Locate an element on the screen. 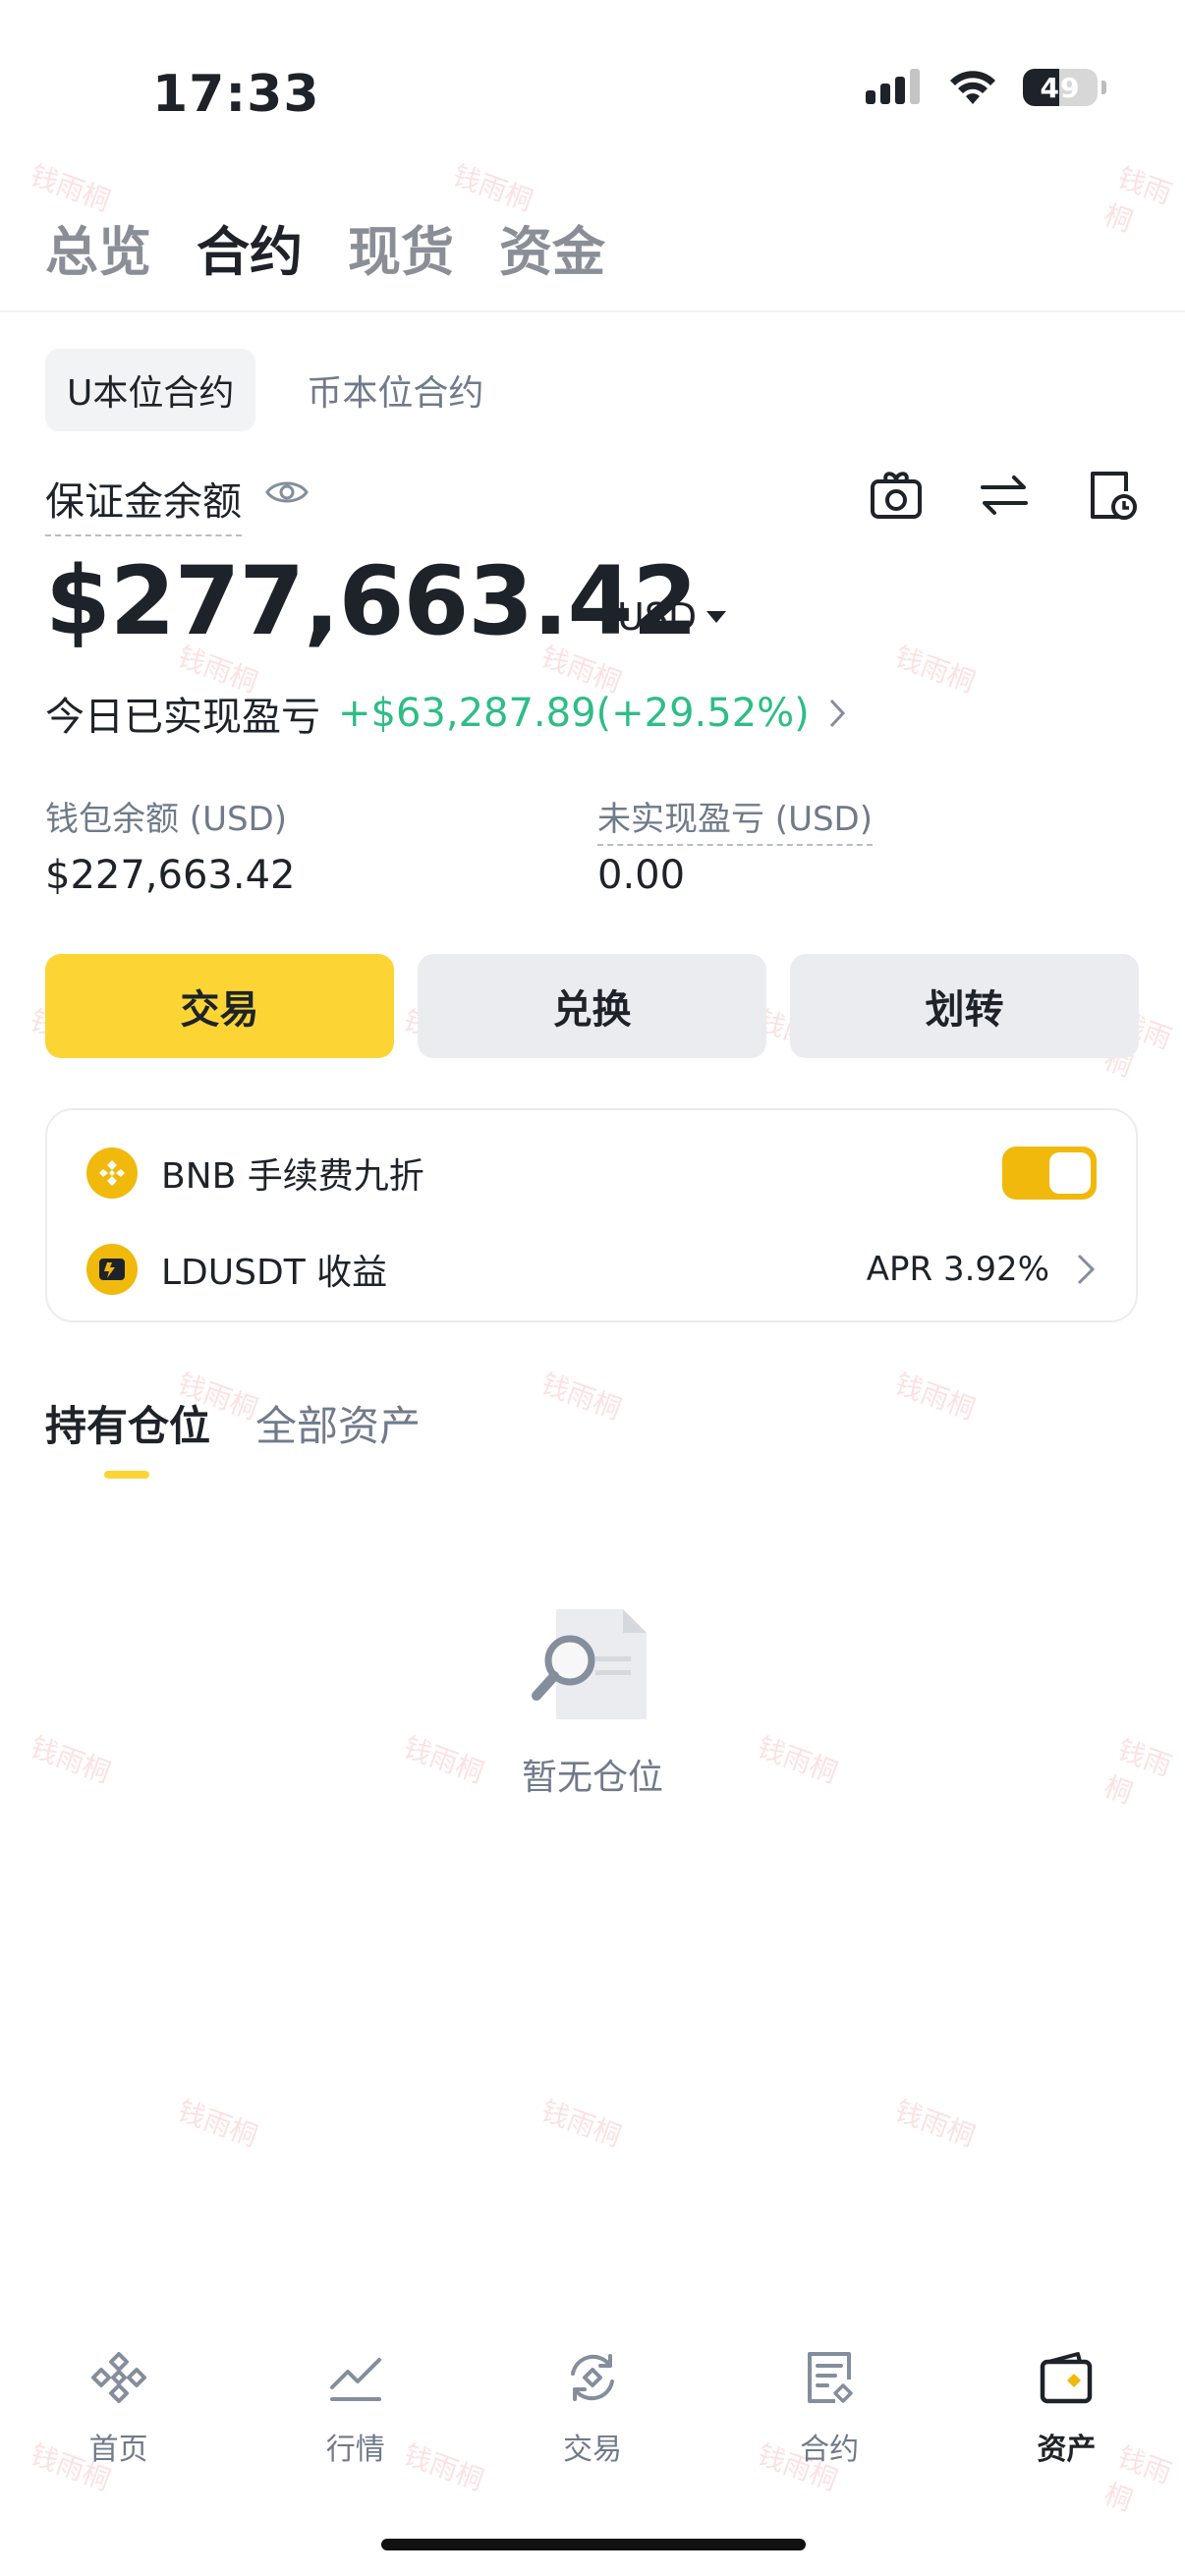  currency-selector: USD is located at coordinates (672, 617).